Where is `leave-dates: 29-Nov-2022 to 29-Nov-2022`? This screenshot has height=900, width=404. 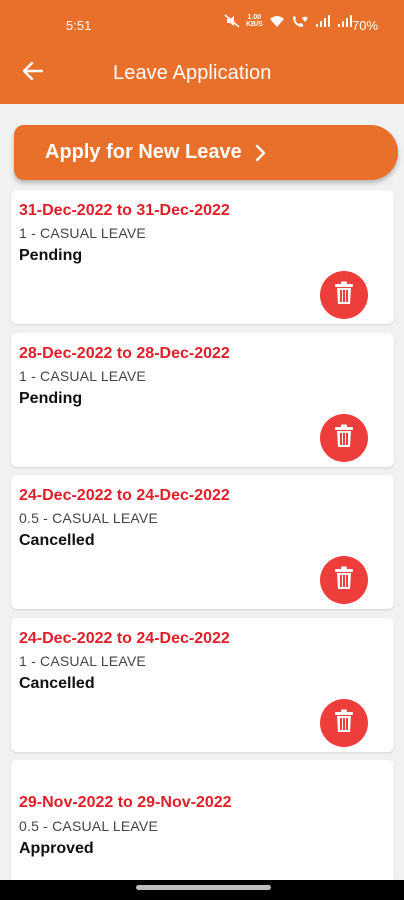 leave-dates: 29-Nov-2022 to 29-Nov-2022 is located at coordinates (125, 802).